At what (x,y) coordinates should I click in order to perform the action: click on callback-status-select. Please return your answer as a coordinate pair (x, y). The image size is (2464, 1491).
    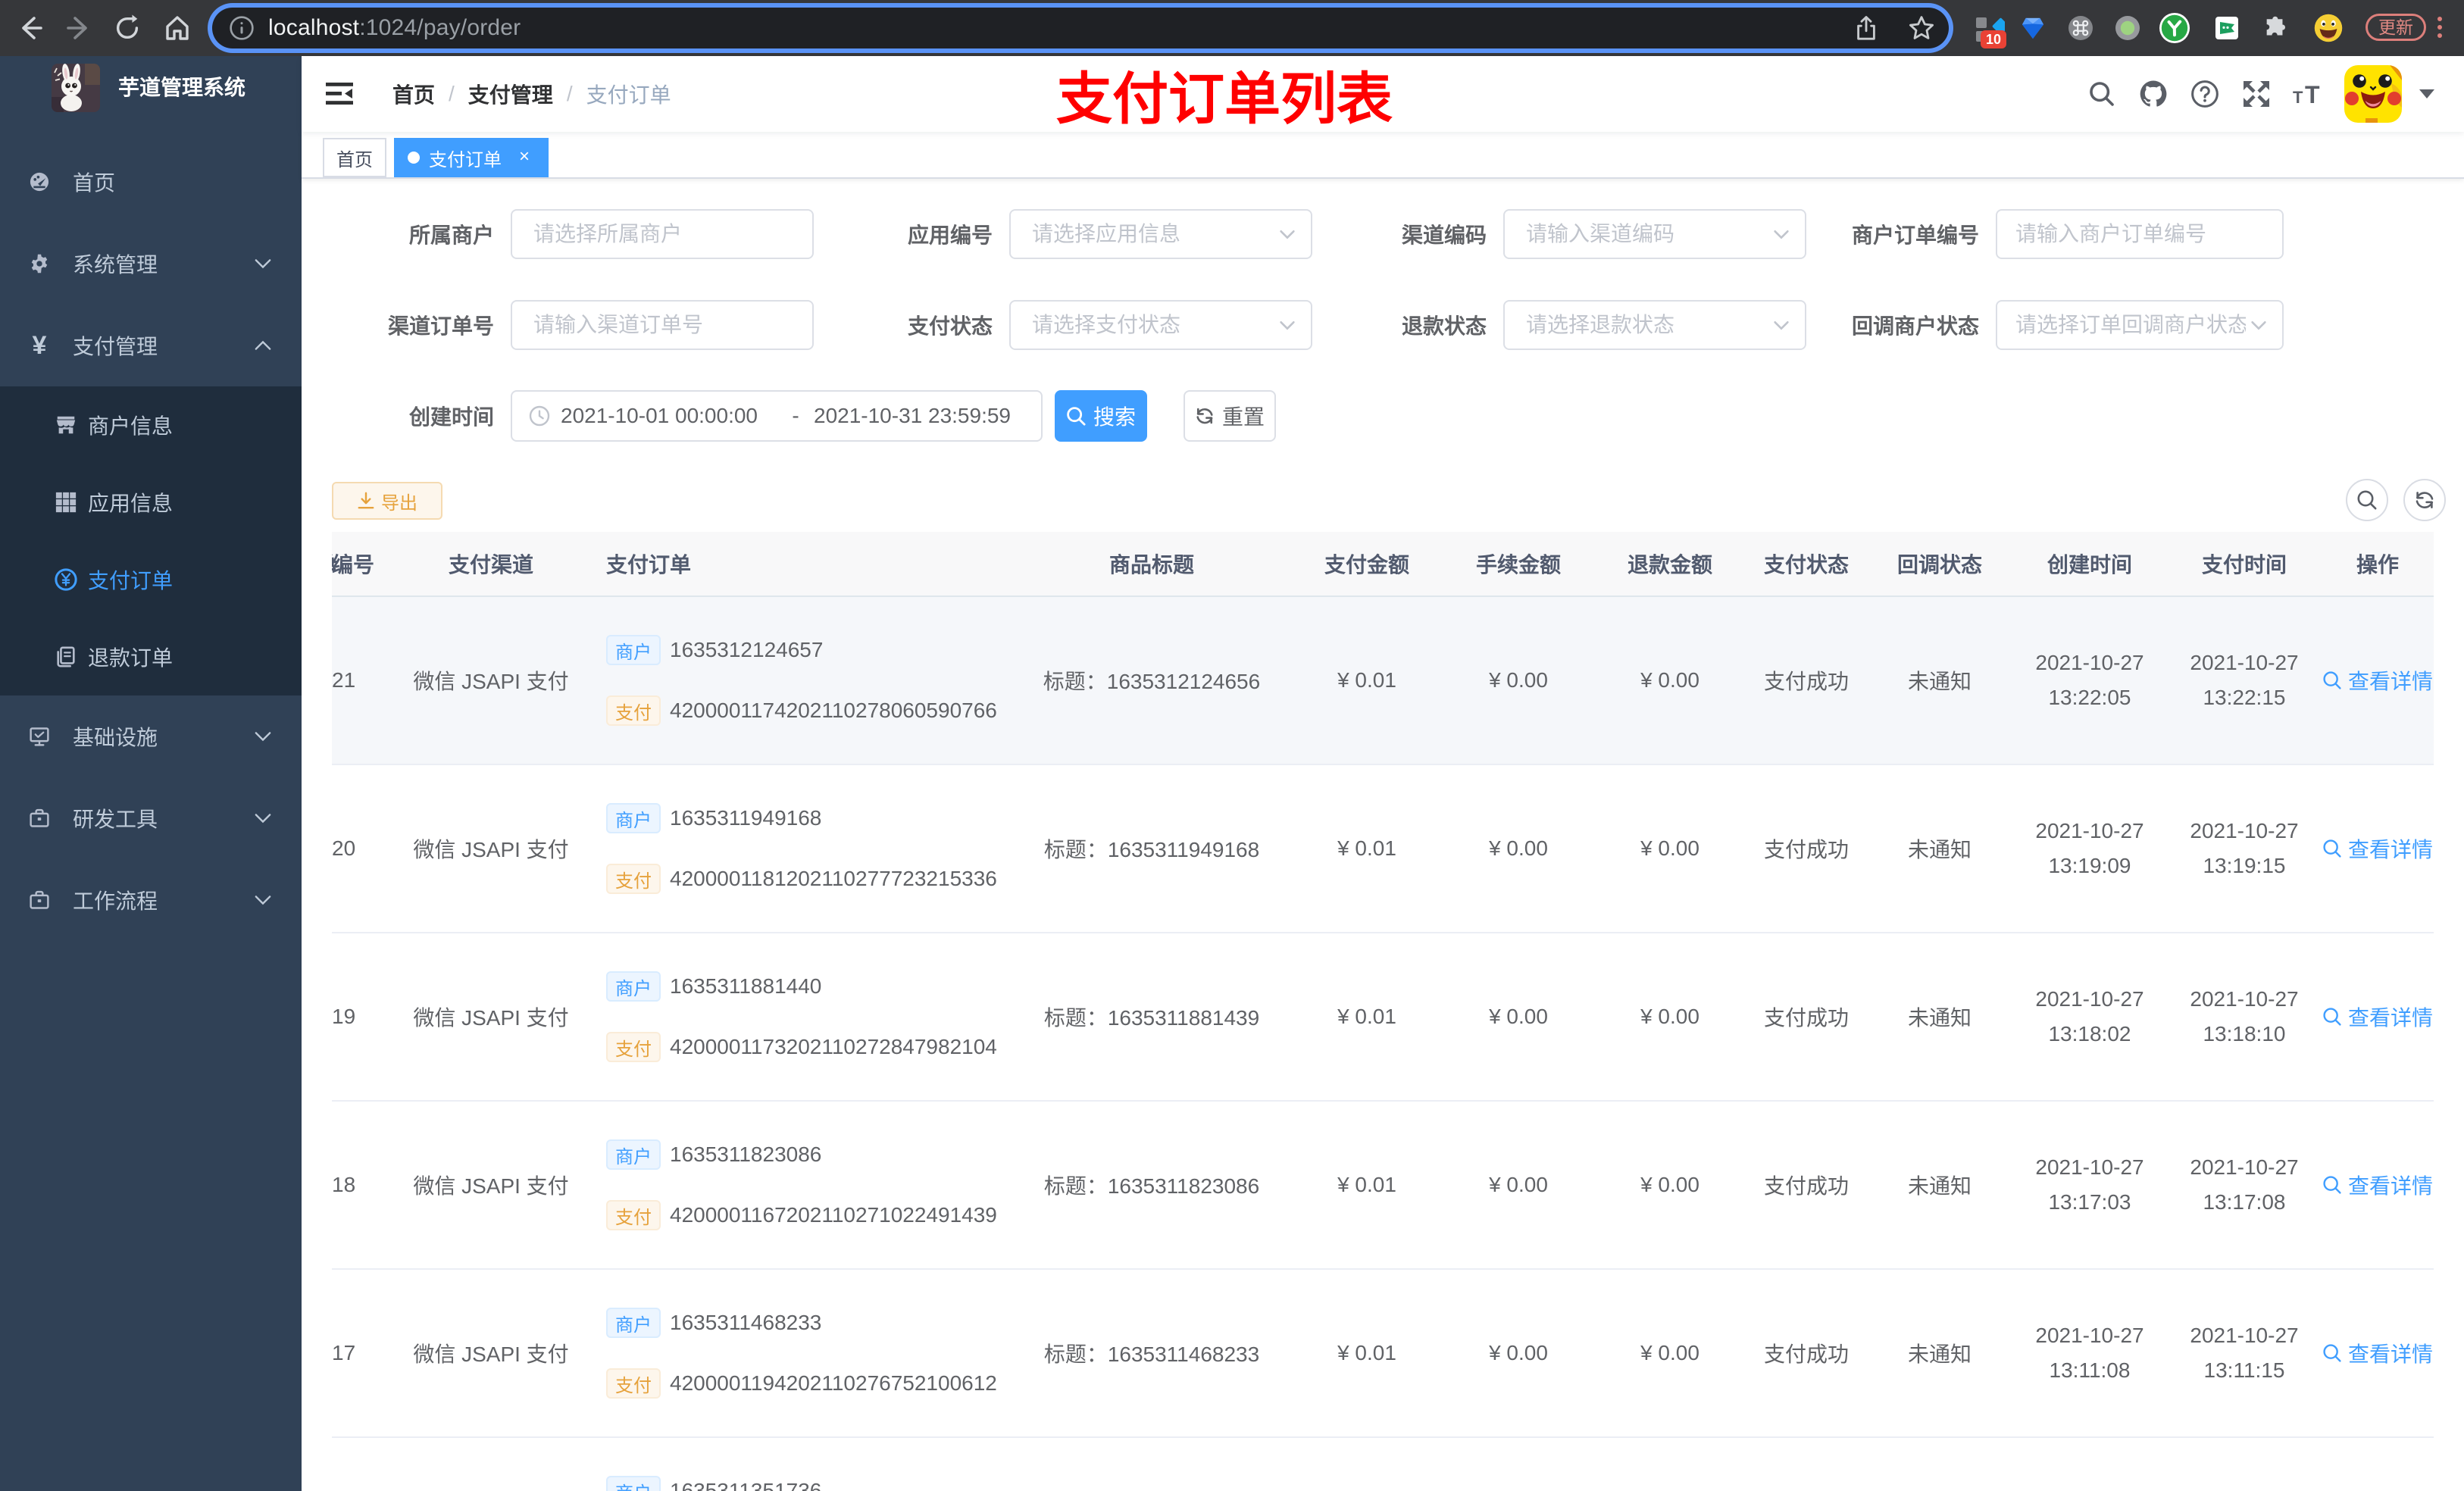
    Looking at the image, I should click on (2140, 325).